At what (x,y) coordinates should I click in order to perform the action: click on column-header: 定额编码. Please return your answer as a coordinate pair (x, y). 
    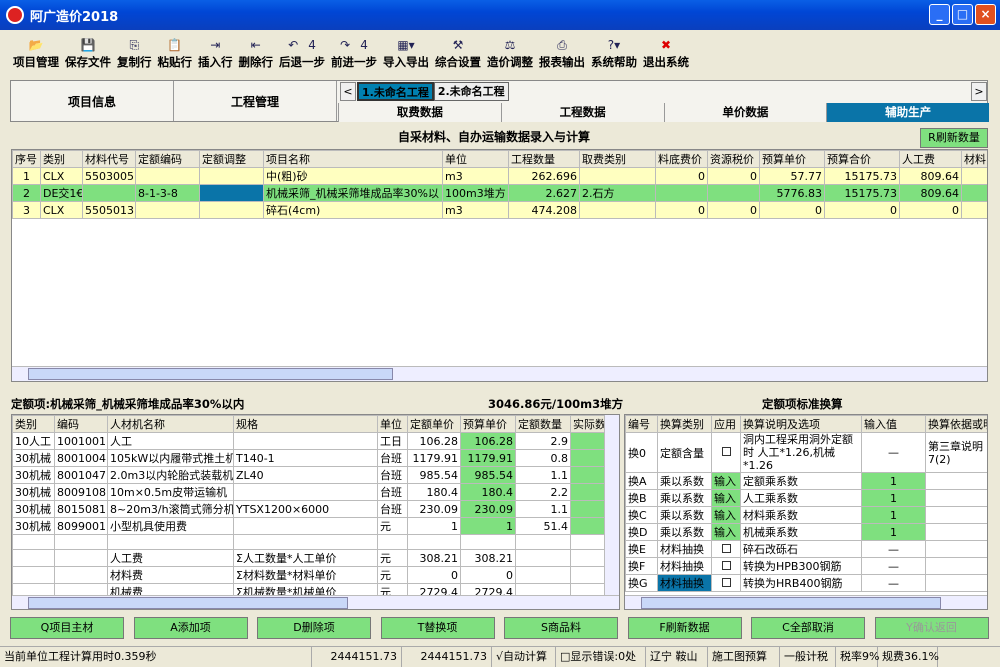
    Looking at the image, I should click on (167, 159).